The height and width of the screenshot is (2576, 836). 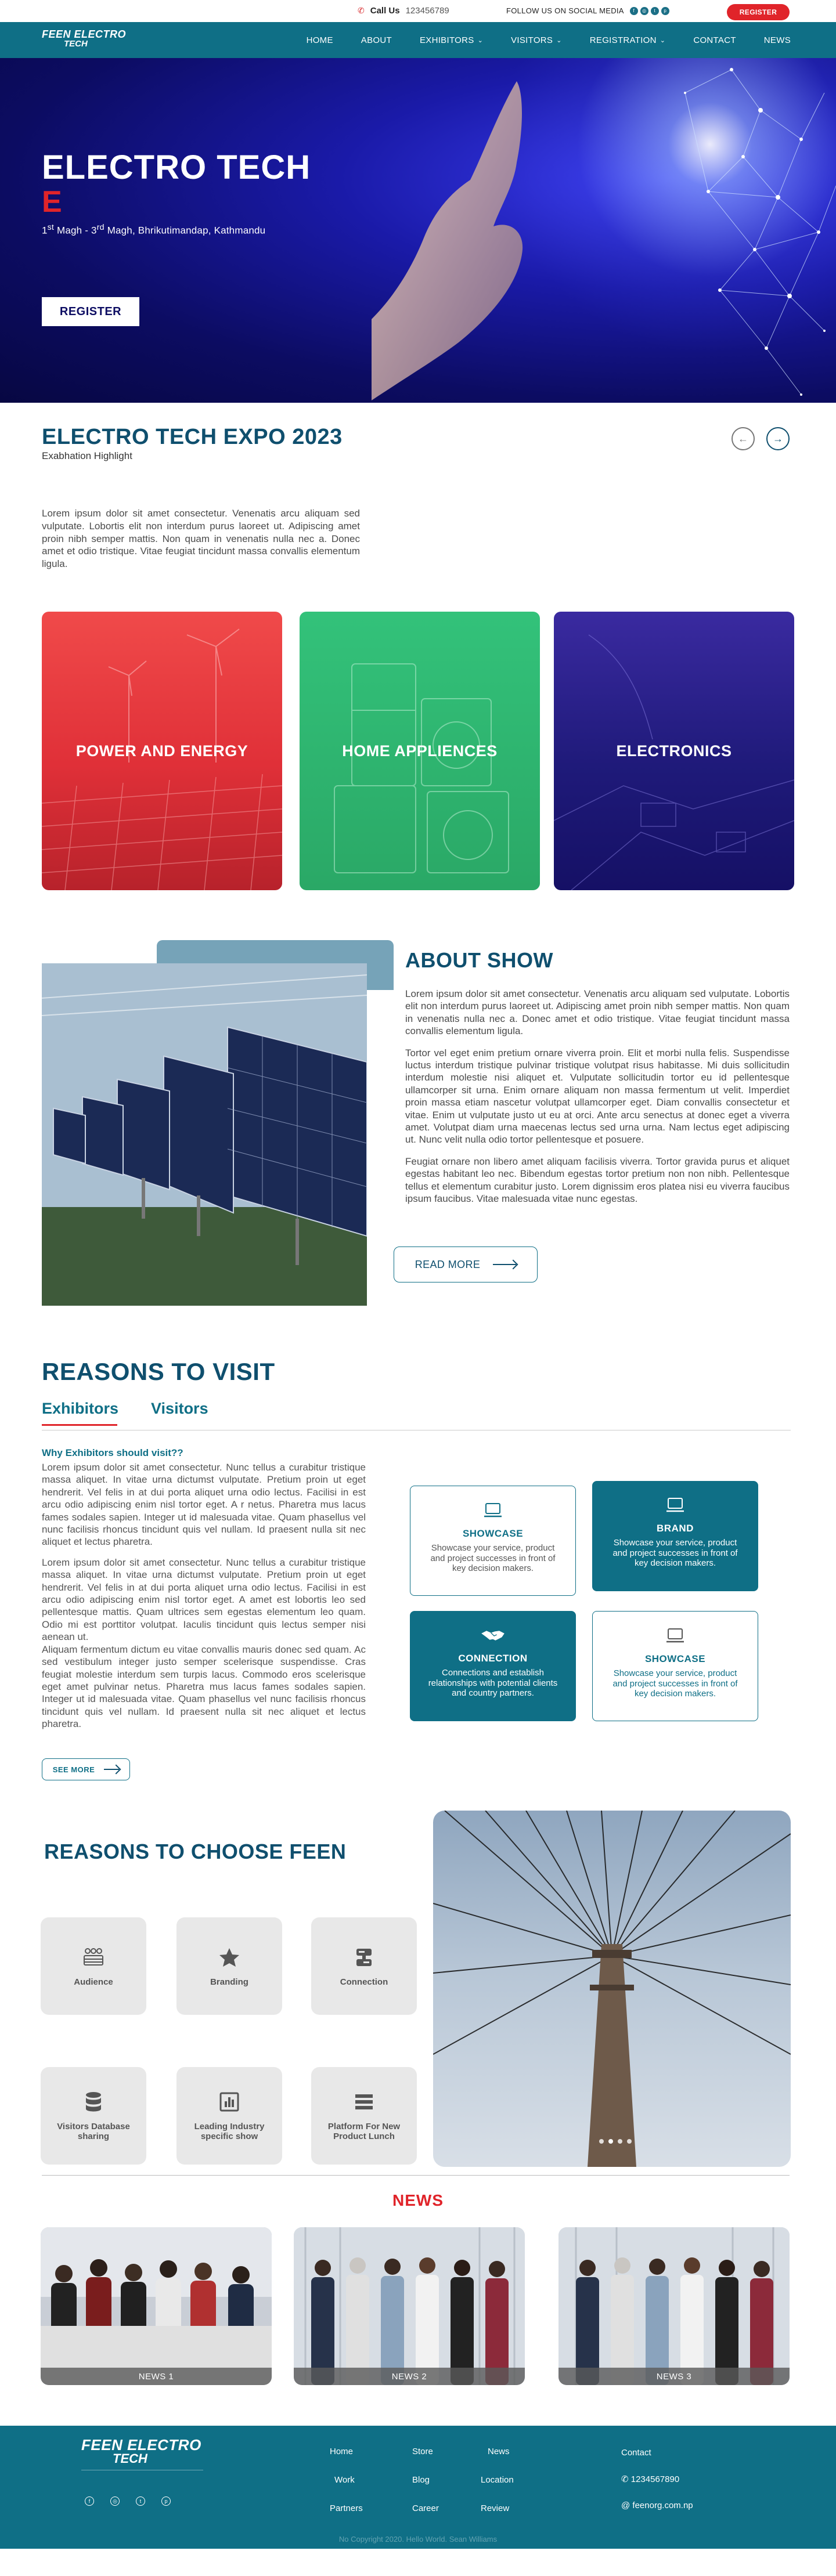 I want to click on reason-tile-audience: Audience, so click(x=94, y=1966).